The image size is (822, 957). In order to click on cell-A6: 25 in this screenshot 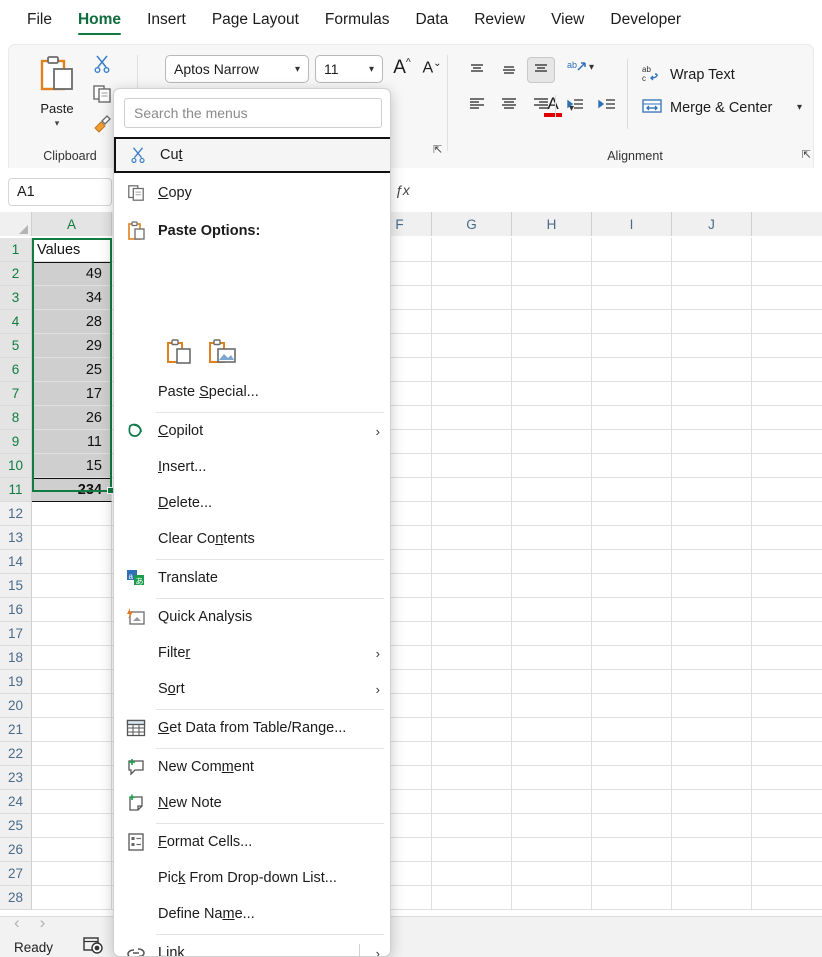, I will do `click(72, 370)`.